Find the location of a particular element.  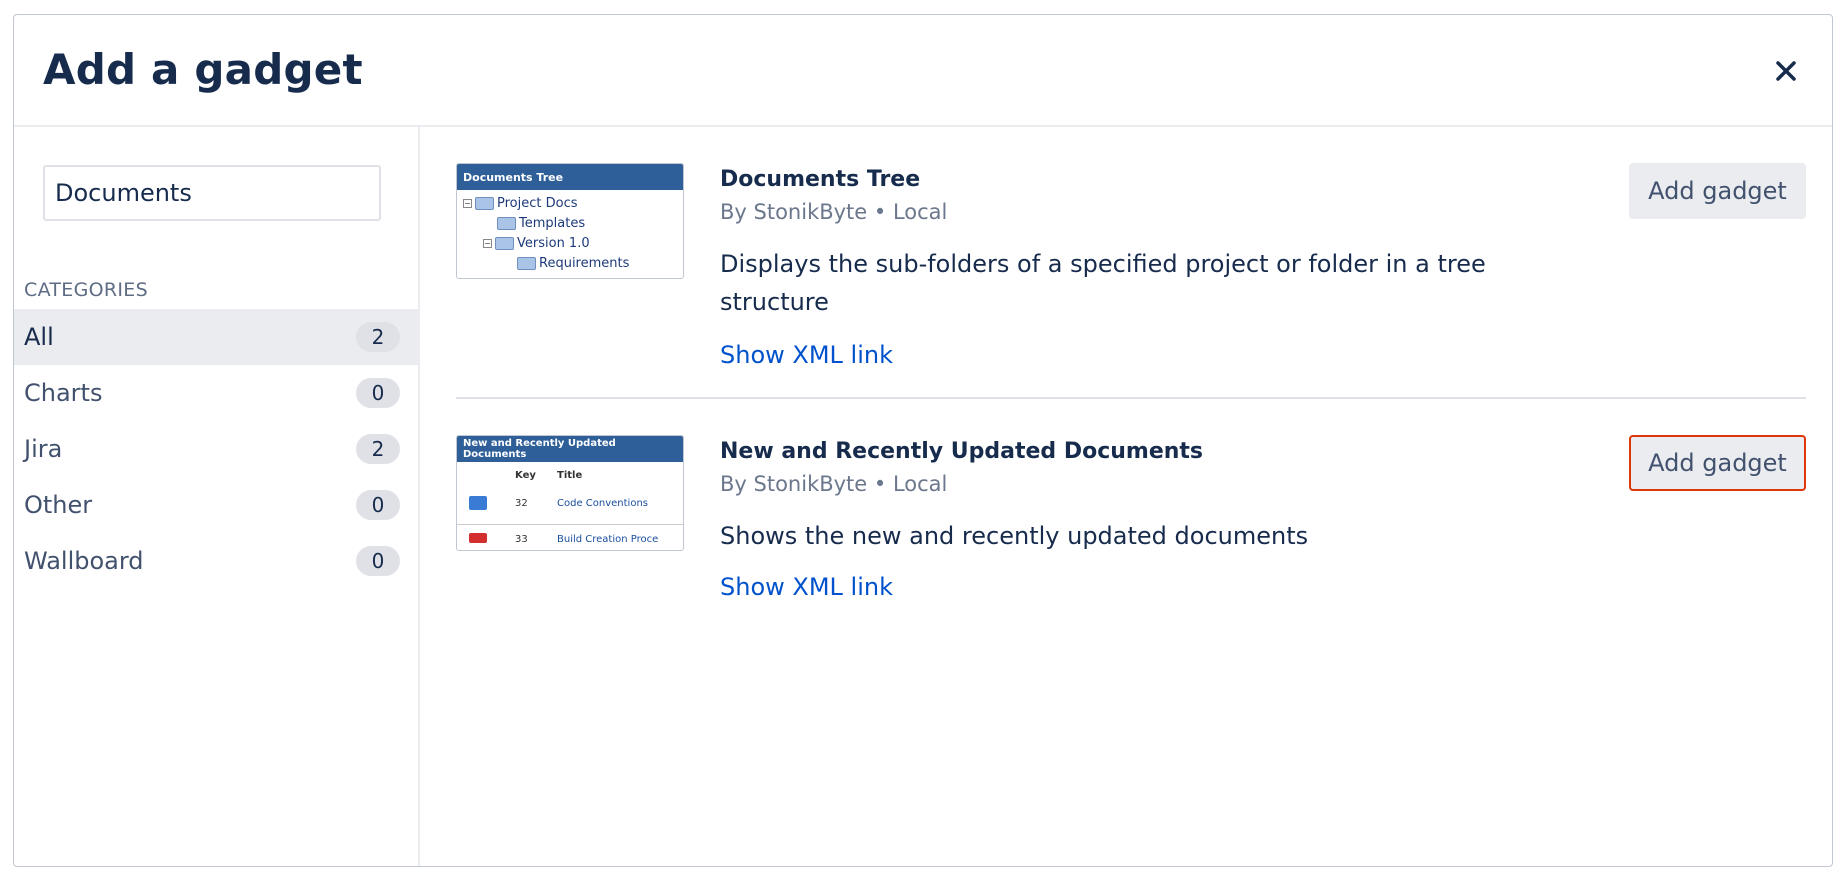

category-label: Charts is located at coordinates (63, 393).